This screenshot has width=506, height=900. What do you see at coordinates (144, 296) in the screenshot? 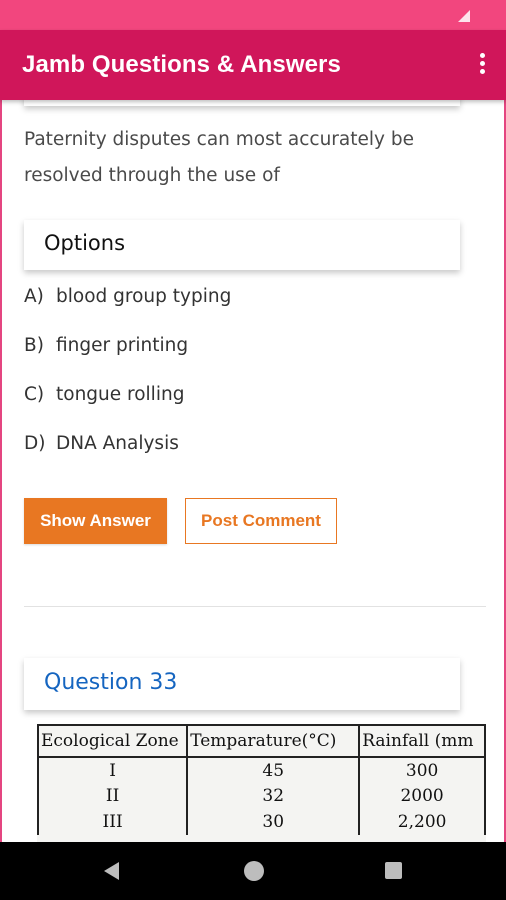
I see `option-text: blood group typing` at bounding box center [144, 296].